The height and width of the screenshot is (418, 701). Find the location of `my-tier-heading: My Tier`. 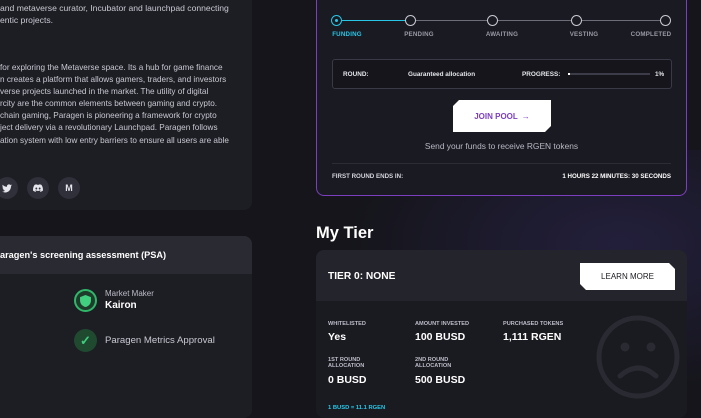

my-tier-heading: My Tier is located at coordinates (345, 233).